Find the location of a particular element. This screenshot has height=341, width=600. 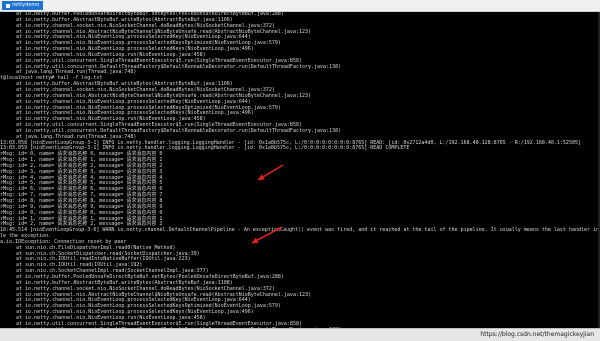

tab-label: nettydemo is located at coordinates (25, 5).